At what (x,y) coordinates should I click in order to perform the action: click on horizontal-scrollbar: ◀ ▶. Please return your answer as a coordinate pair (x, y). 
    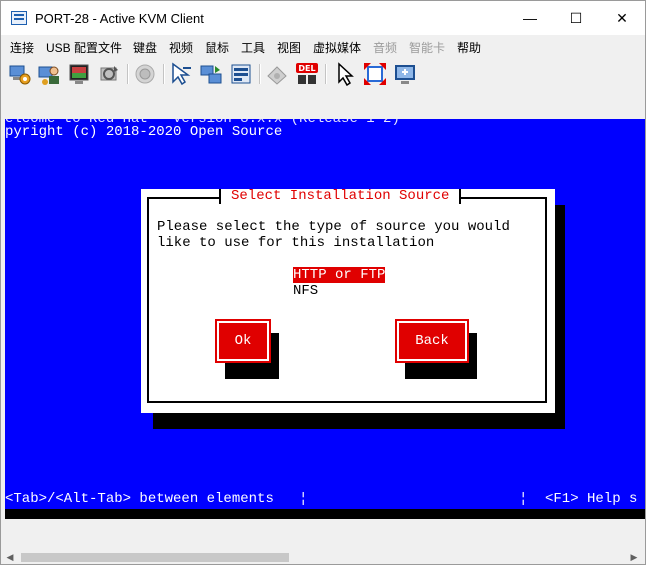
    Looking at the image, I should click on (323, 557).